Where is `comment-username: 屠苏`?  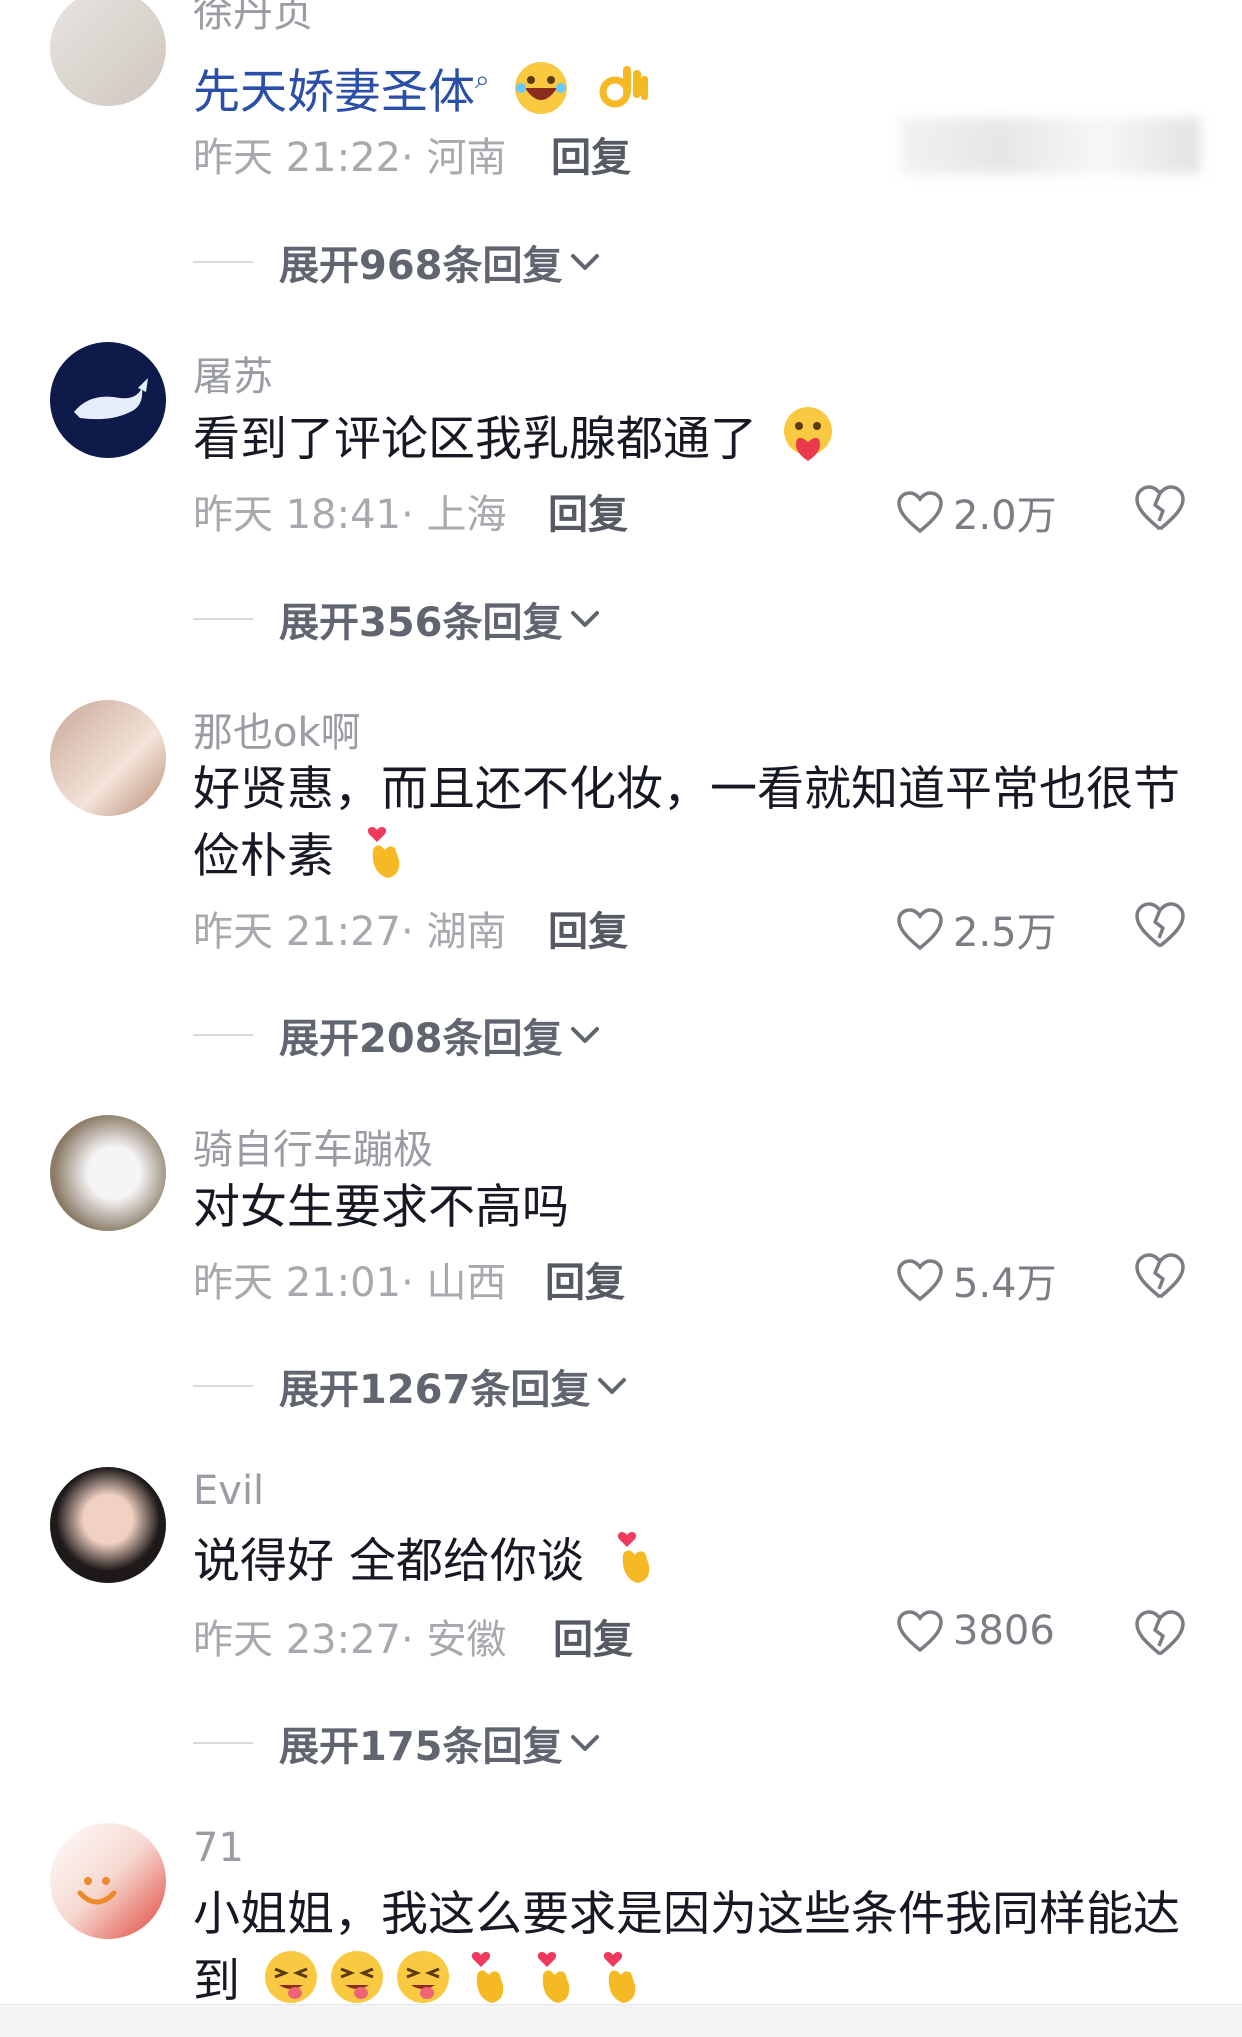 comment-username: 屠苏 is located at coordinates (233, 373).